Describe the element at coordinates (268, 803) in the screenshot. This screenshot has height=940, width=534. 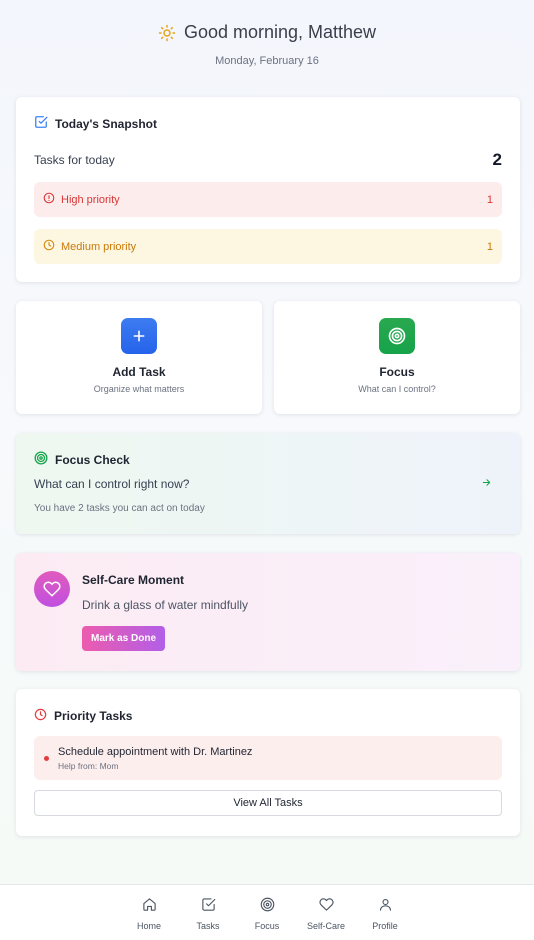
I see `view-all-tasks-button: View All Tasks` at that location.